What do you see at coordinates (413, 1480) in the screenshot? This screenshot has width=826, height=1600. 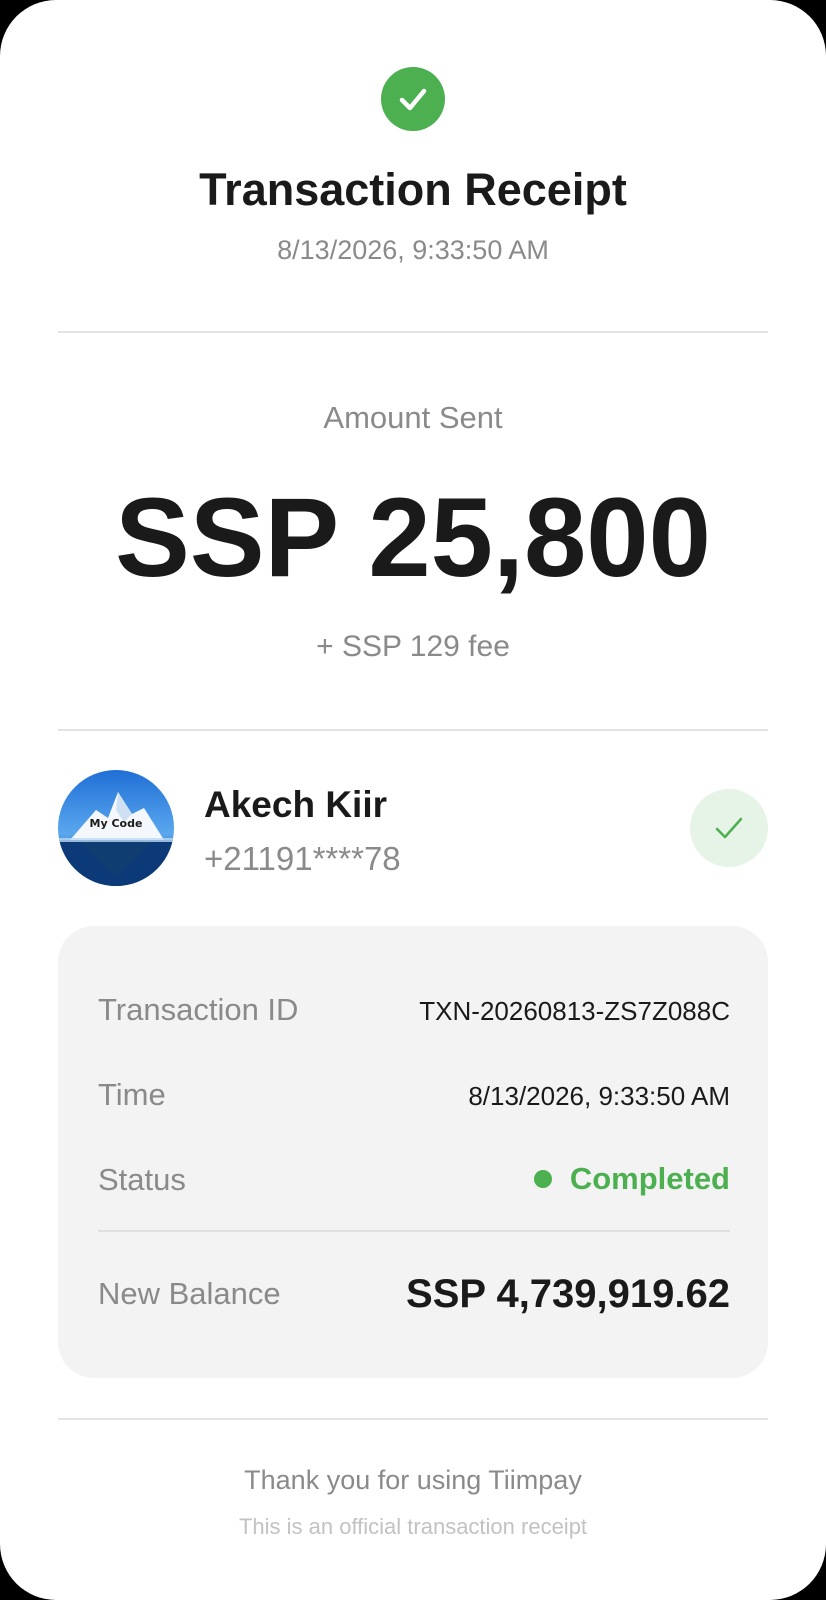 I see `thank-you-text: Thank you for using Tiimpay` at bounding box center [413, 1480].